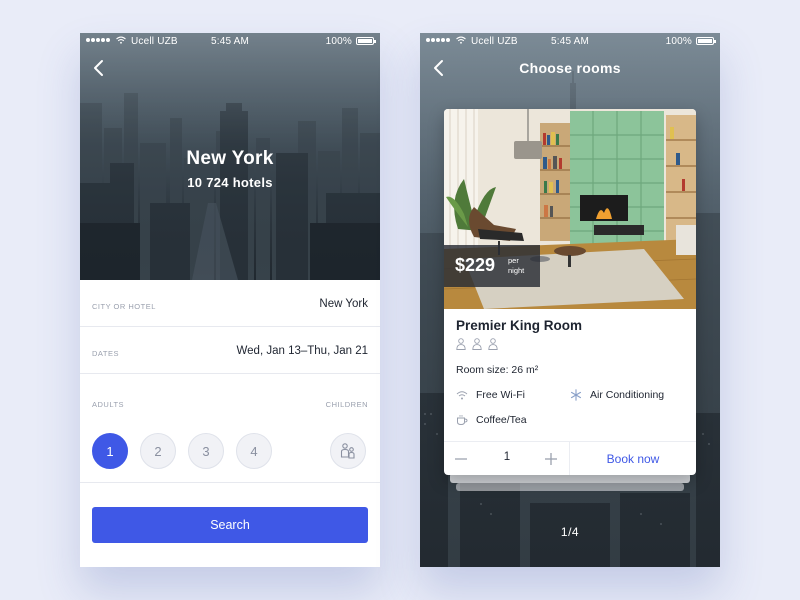  What do you see at coordinates (108, 404) in the screenshot?
I see `adults-label: ADULTS` at bounding box center [108, 404].